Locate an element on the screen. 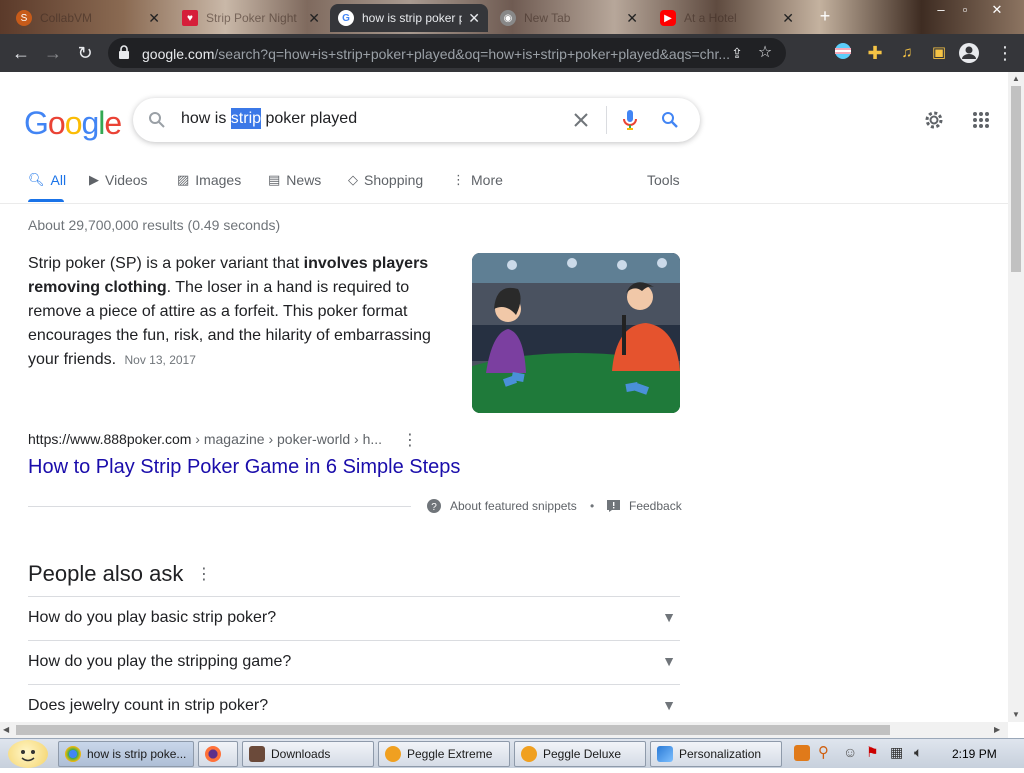  search-small-icon: 🔍︎ is located at coordinates (36, 179).